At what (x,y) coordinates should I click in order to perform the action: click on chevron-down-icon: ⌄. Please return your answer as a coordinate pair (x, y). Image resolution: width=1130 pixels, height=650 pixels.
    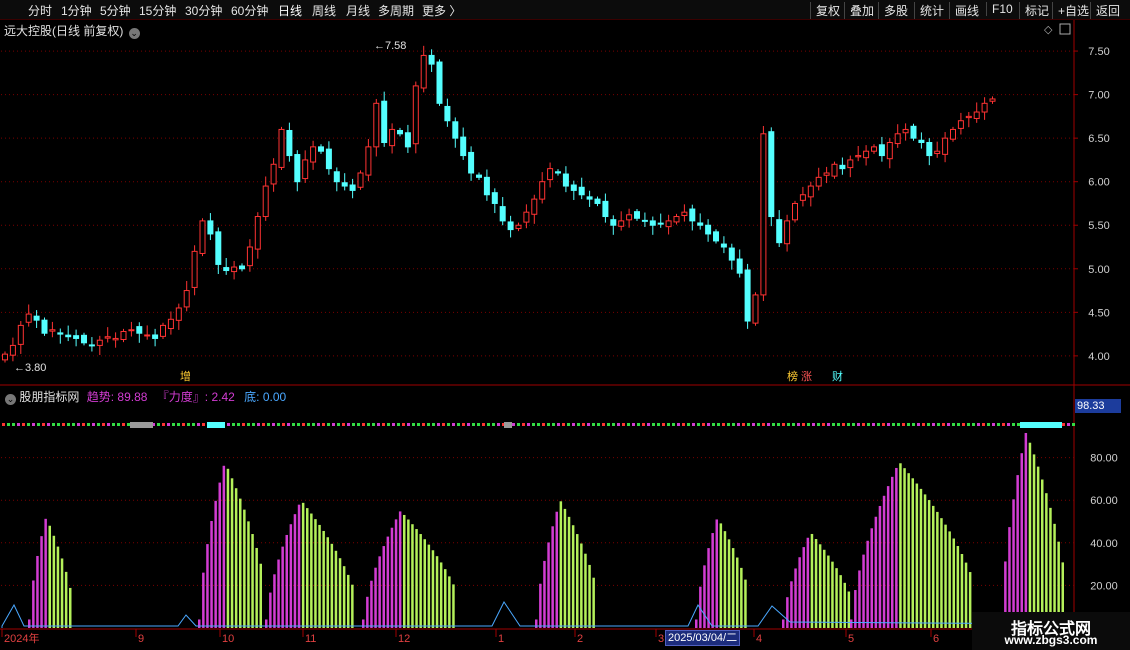
    Looking at the image, I should click on (10, 399).